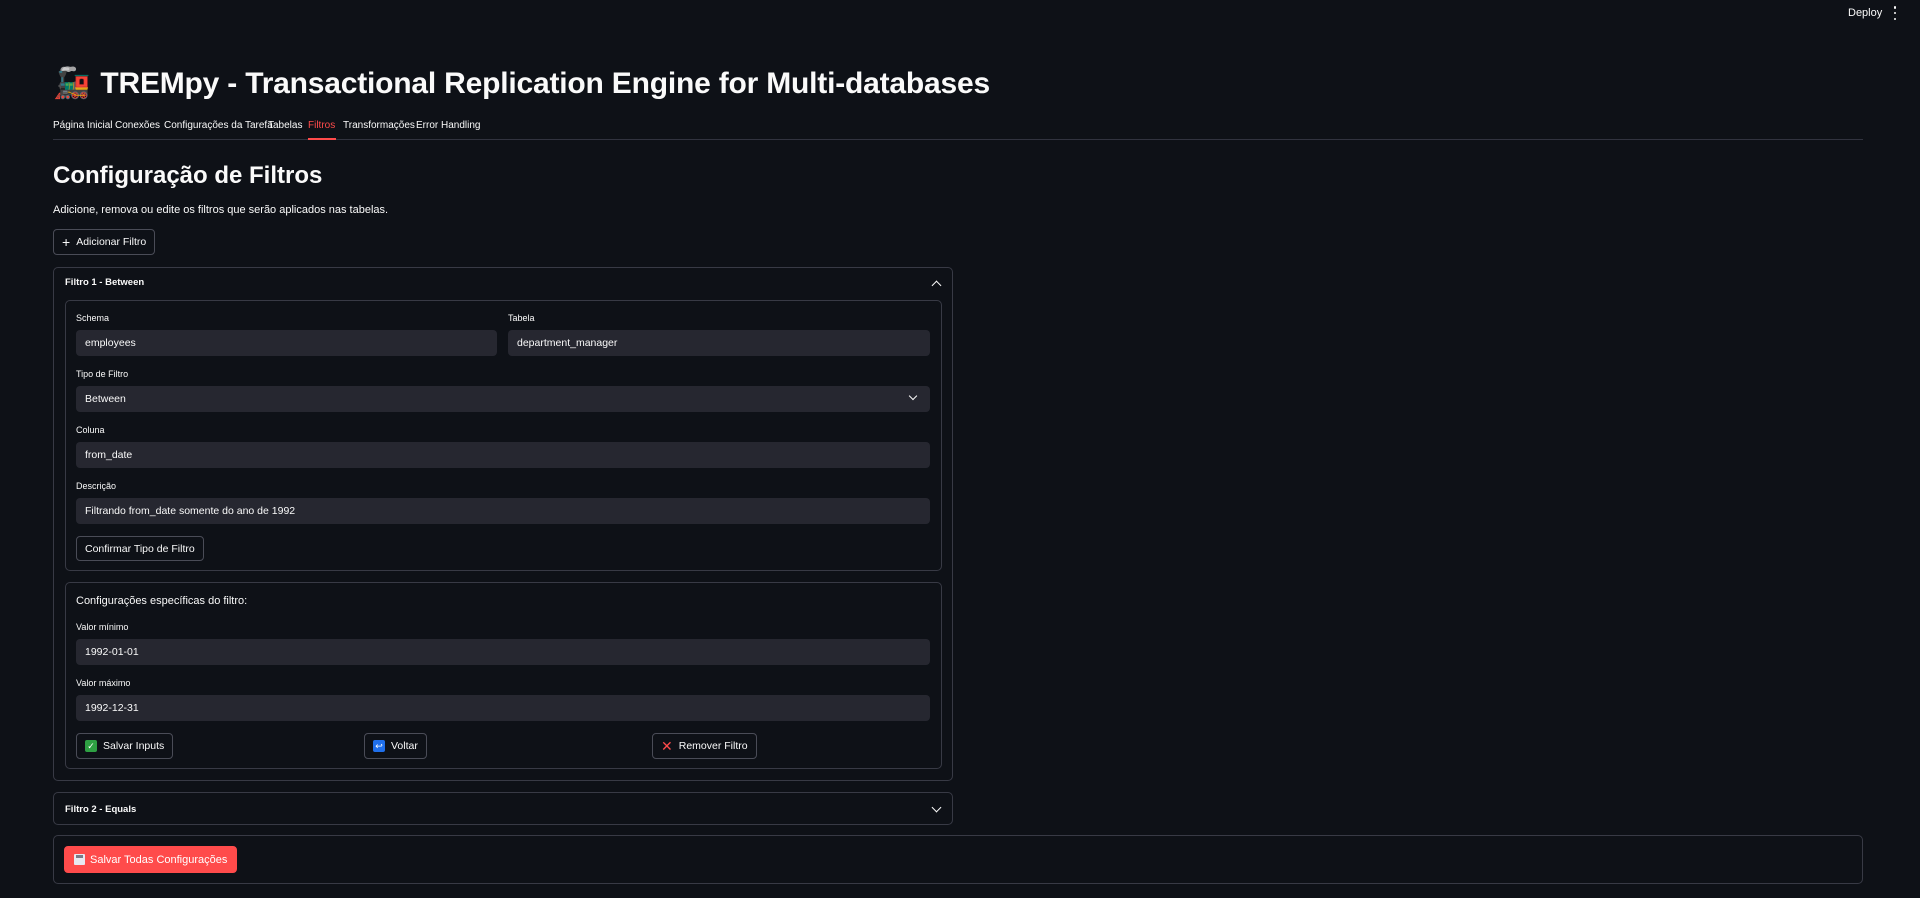 The width and height of the screenshot is (1920, 898). I want to click on section-heading: Configuração de Filtros, so click(188, 175).